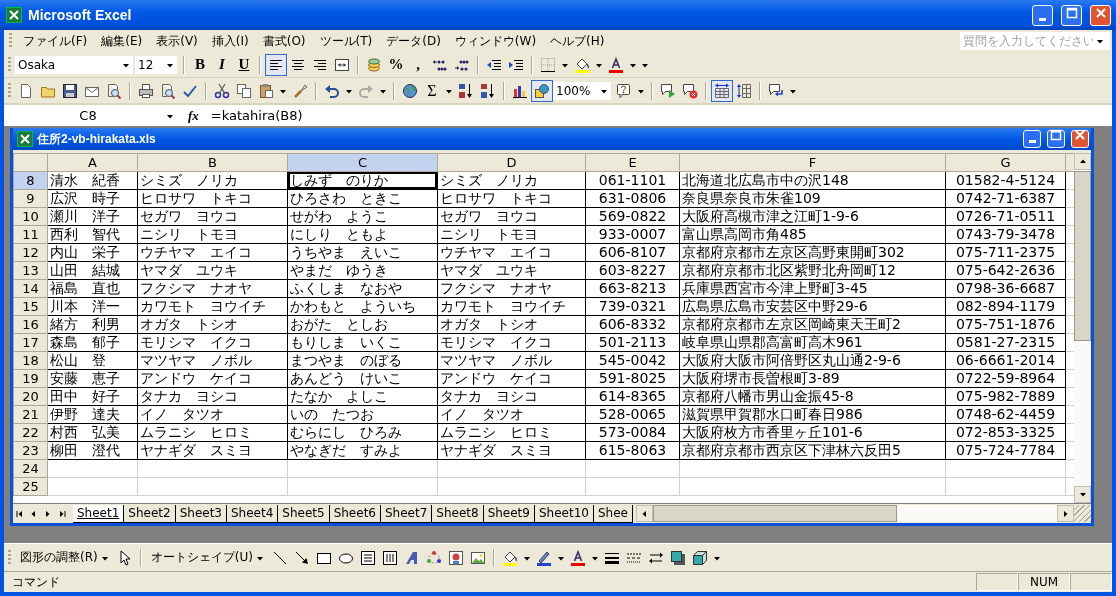  I want to click on table-cell: 岐阜県山県郡高富町高木961, so click(812, 342).